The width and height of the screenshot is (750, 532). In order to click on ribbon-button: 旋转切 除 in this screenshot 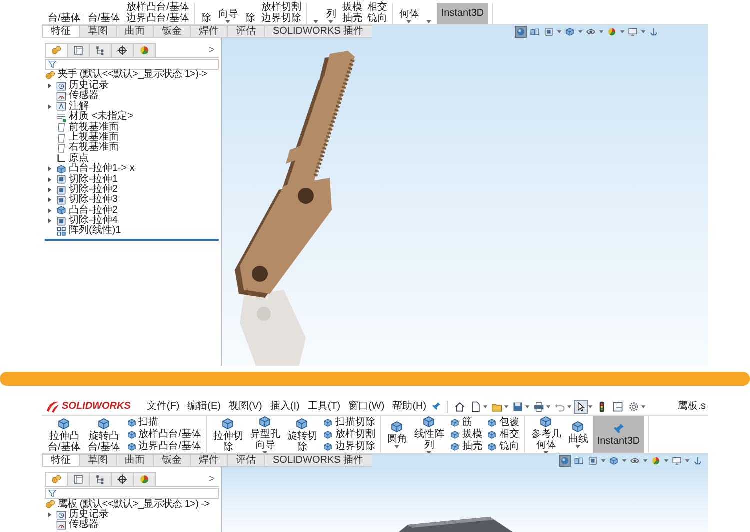, I will do `click(302, 434)`.